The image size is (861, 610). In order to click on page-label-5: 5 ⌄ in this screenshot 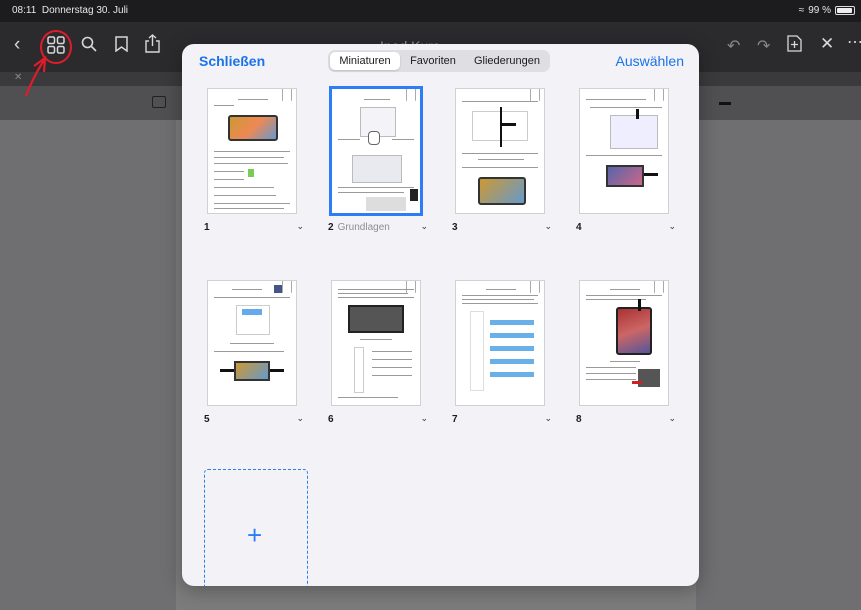, I will do `click(254, 419)`.